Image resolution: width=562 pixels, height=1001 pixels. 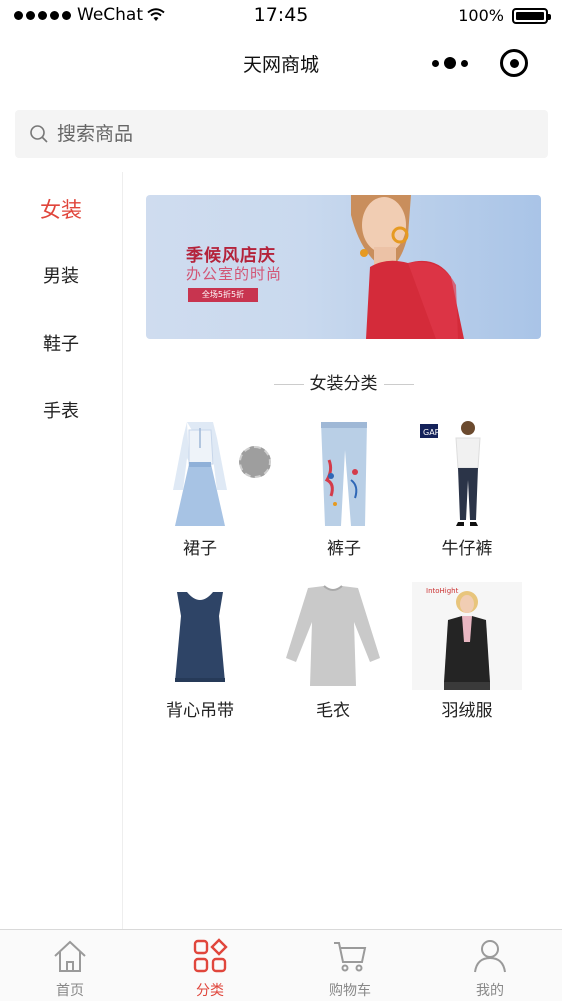 I want to click on category-item-dress: 裙子, so click(x=200, y=489).